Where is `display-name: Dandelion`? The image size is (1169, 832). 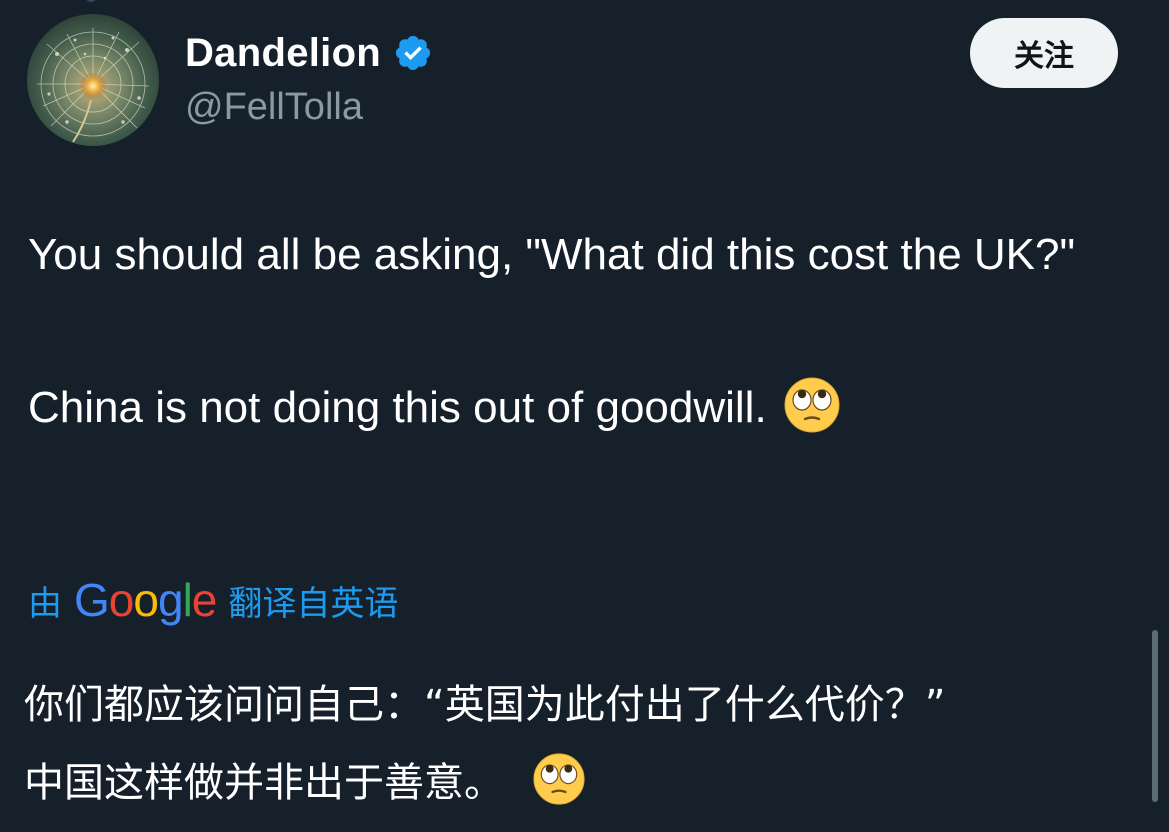
display-name: Dandelion is located at coordinates (283, 53).